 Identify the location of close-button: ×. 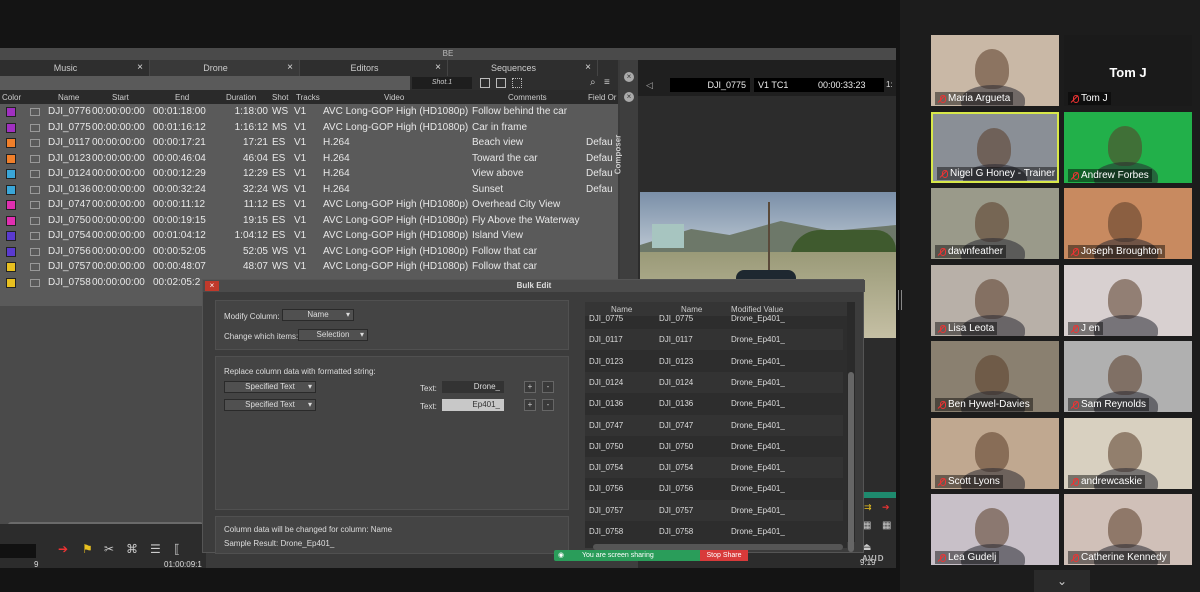
(212, 286).